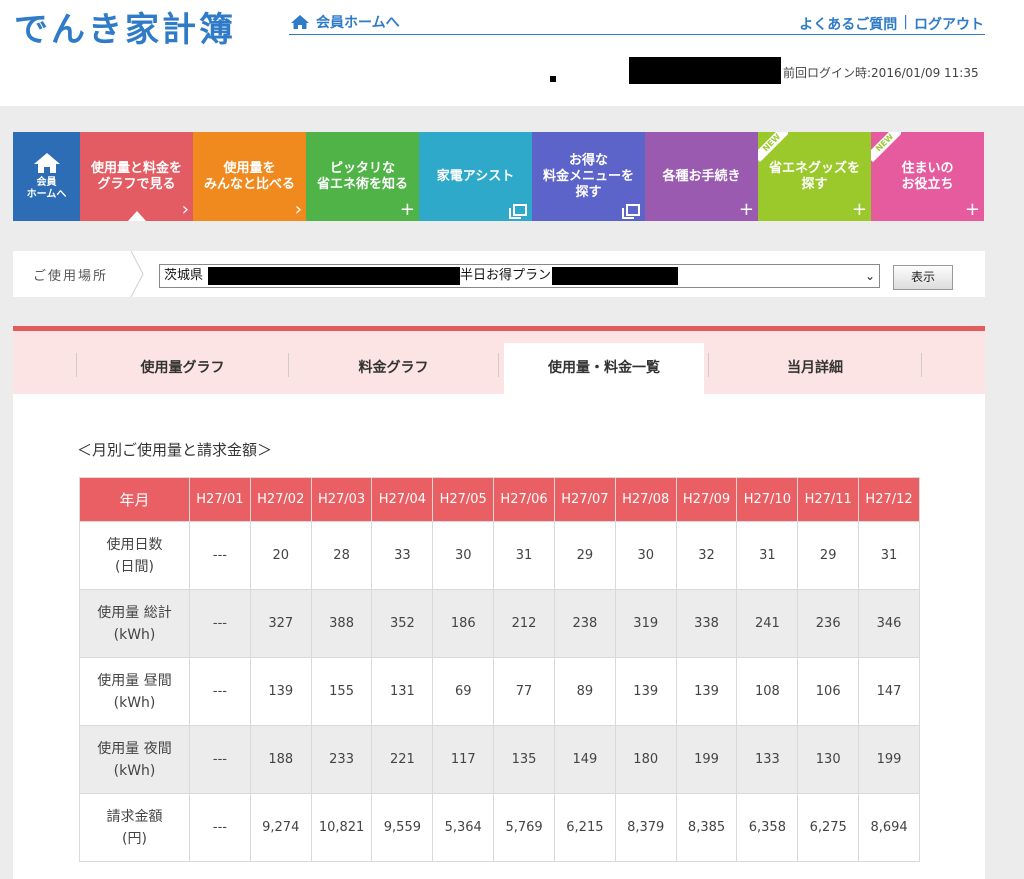 This screenshot has height=879, width=1024. Describe the element at coordinates (358, 23) in the screenshot. I see `member-home-label: 会員ホームへ` at that location.